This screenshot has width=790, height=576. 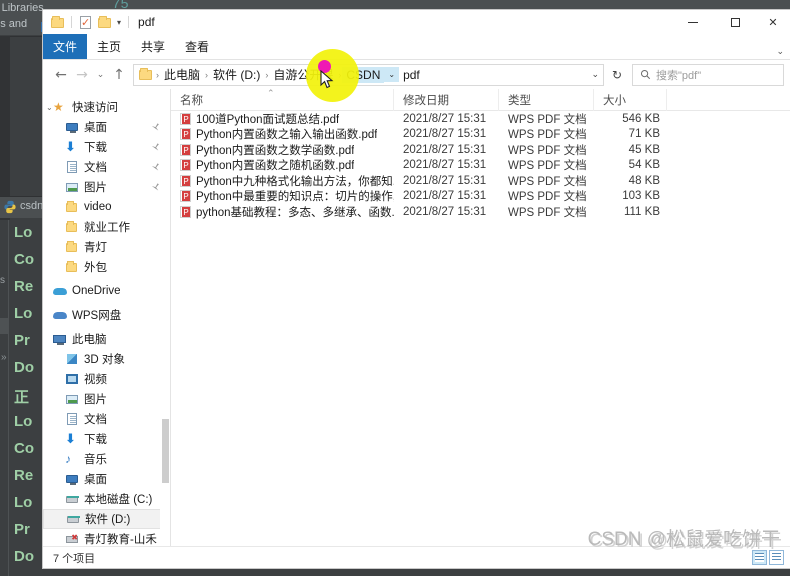 What do you see at coordinates (146, 22) in the screenshot?
I see `window-title: pdf` at bounding box center [146, 22].